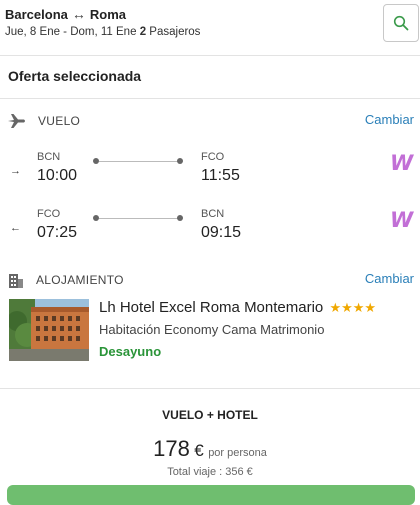 This screenshot has width=420, height=505. I want to click on room-type: Habitación Economy Cama Matrimonio, so click(212, 329).